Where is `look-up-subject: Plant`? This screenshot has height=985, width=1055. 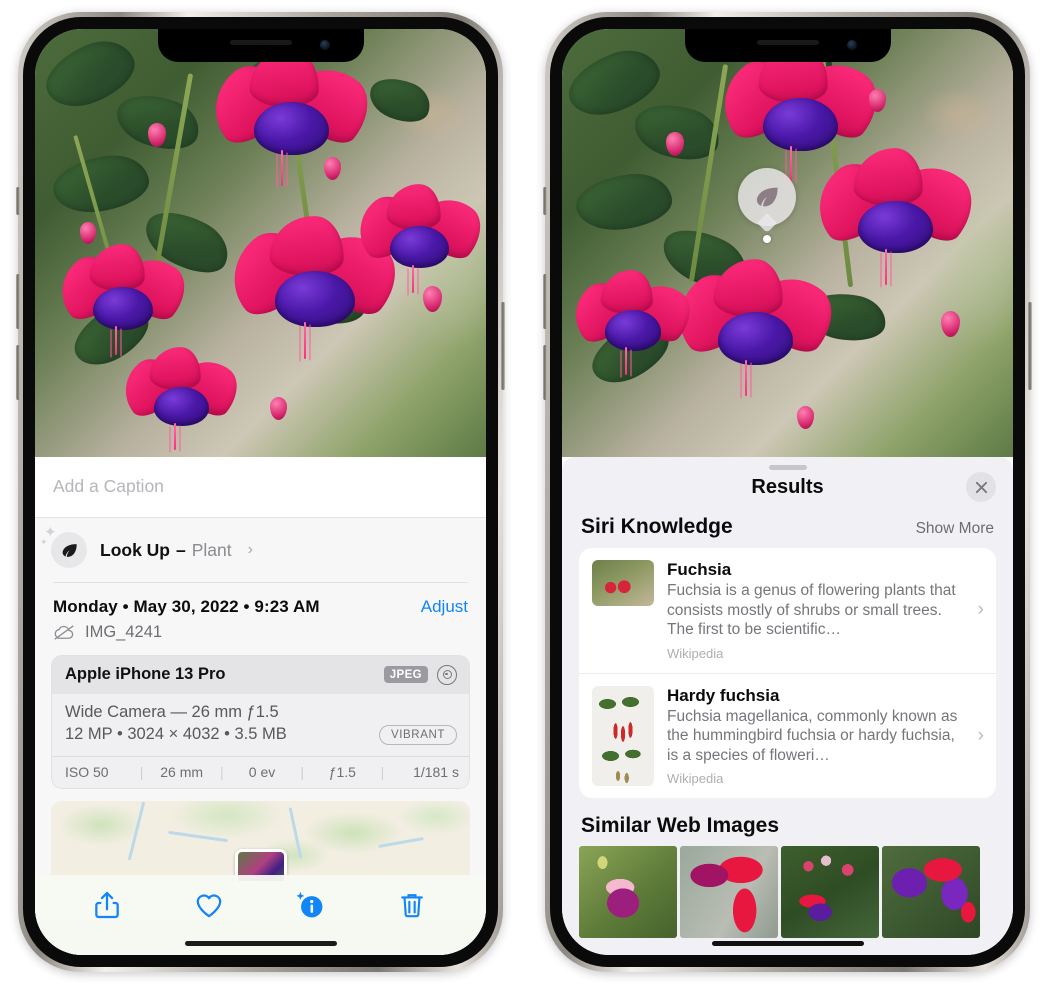
look-up-subject: Plant is located at coordinates (211, 549).